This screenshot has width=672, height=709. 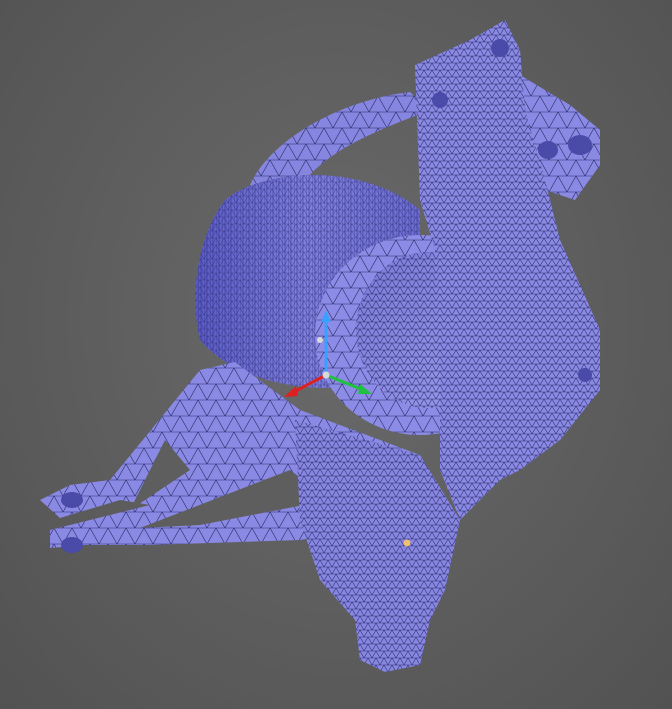 What do you see at coordinates (291, 391) in the screenshot?
I see `x-arrow-icon` at bounding box center [291, 391].